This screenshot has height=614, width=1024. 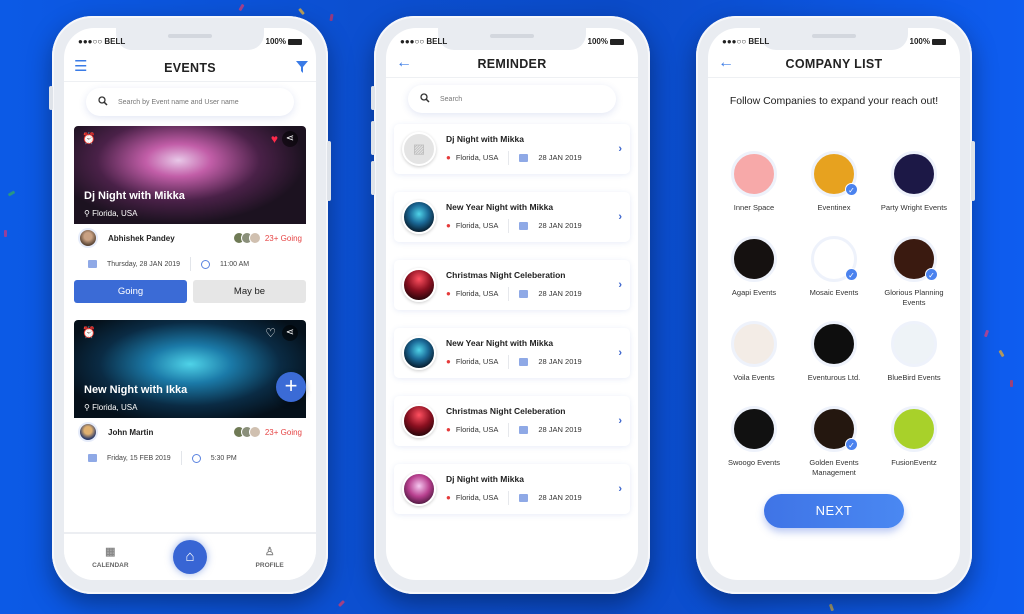 I want to click on host-row: Abhishek Pandey 23+ Going, so click(x=190, y=238).